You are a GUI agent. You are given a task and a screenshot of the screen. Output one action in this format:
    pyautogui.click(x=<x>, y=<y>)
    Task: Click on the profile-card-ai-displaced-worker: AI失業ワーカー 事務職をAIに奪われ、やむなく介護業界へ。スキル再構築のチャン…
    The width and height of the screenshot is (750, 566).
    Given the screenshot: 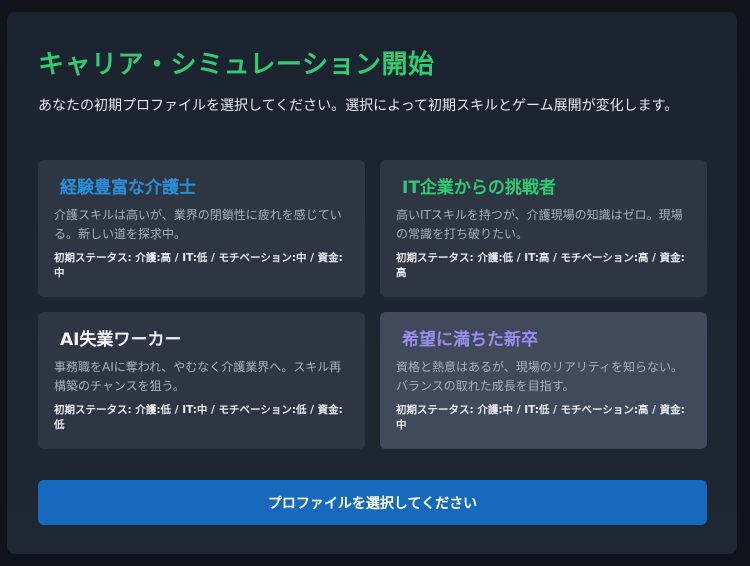 What is the action you would take?
    pyautogui.click(x=201, y=380)
    